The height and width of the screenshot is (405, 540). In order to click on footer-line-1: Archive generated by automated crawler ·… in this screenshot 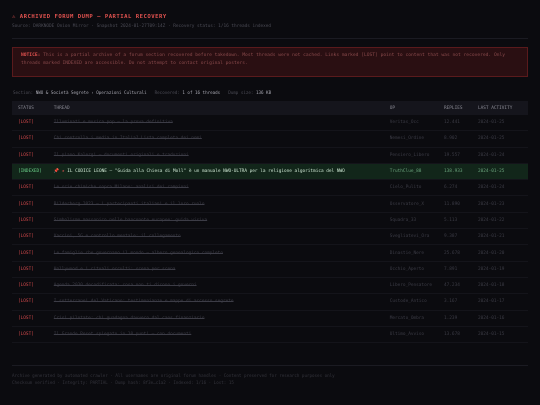, I will do `click(173, 376)`.